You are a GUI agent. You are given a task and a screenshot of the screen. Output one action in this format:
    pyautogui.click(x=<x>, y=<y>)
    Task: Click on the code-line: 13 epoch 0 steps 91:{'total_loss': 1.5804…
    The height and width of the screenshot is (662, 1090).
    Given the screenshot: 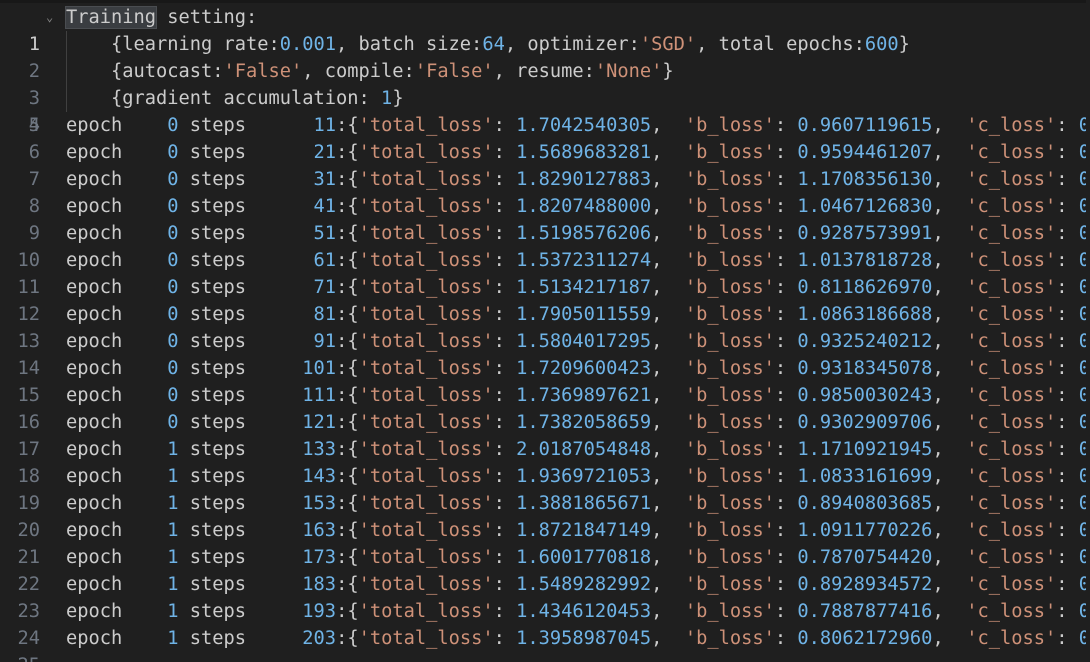 What is the action you would take?
    pyautogui.click(x=545, y=341)
    